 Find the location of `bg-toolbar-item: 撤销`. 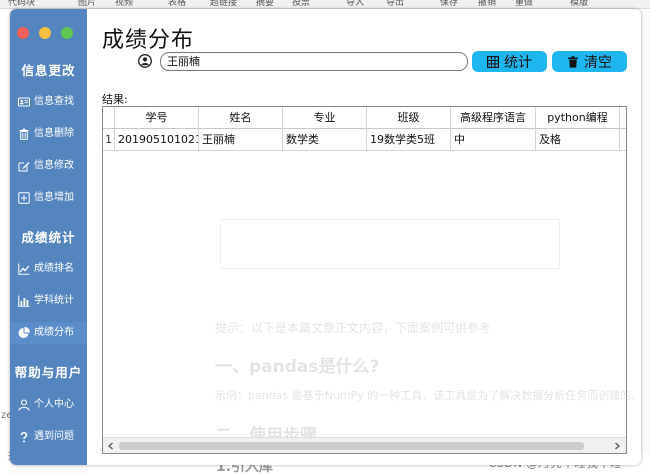

bg-toolbar-item: 撤销 is located at coordinates (487, 4).